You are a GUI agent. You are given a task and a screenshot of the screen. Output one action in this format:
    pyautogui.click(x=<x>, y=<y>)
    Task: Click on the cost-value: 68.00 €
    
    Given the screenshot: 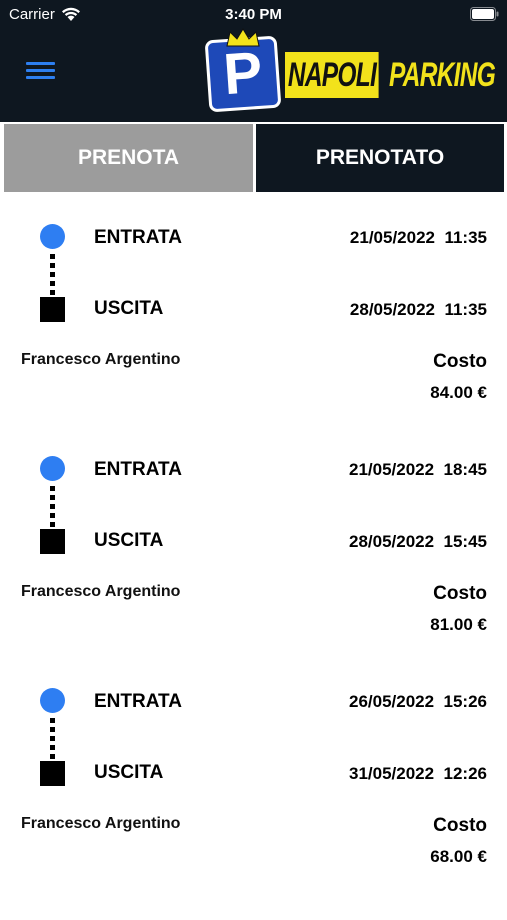 What is the action you would take?
    pyautogui.click(x=458, y=856)
    